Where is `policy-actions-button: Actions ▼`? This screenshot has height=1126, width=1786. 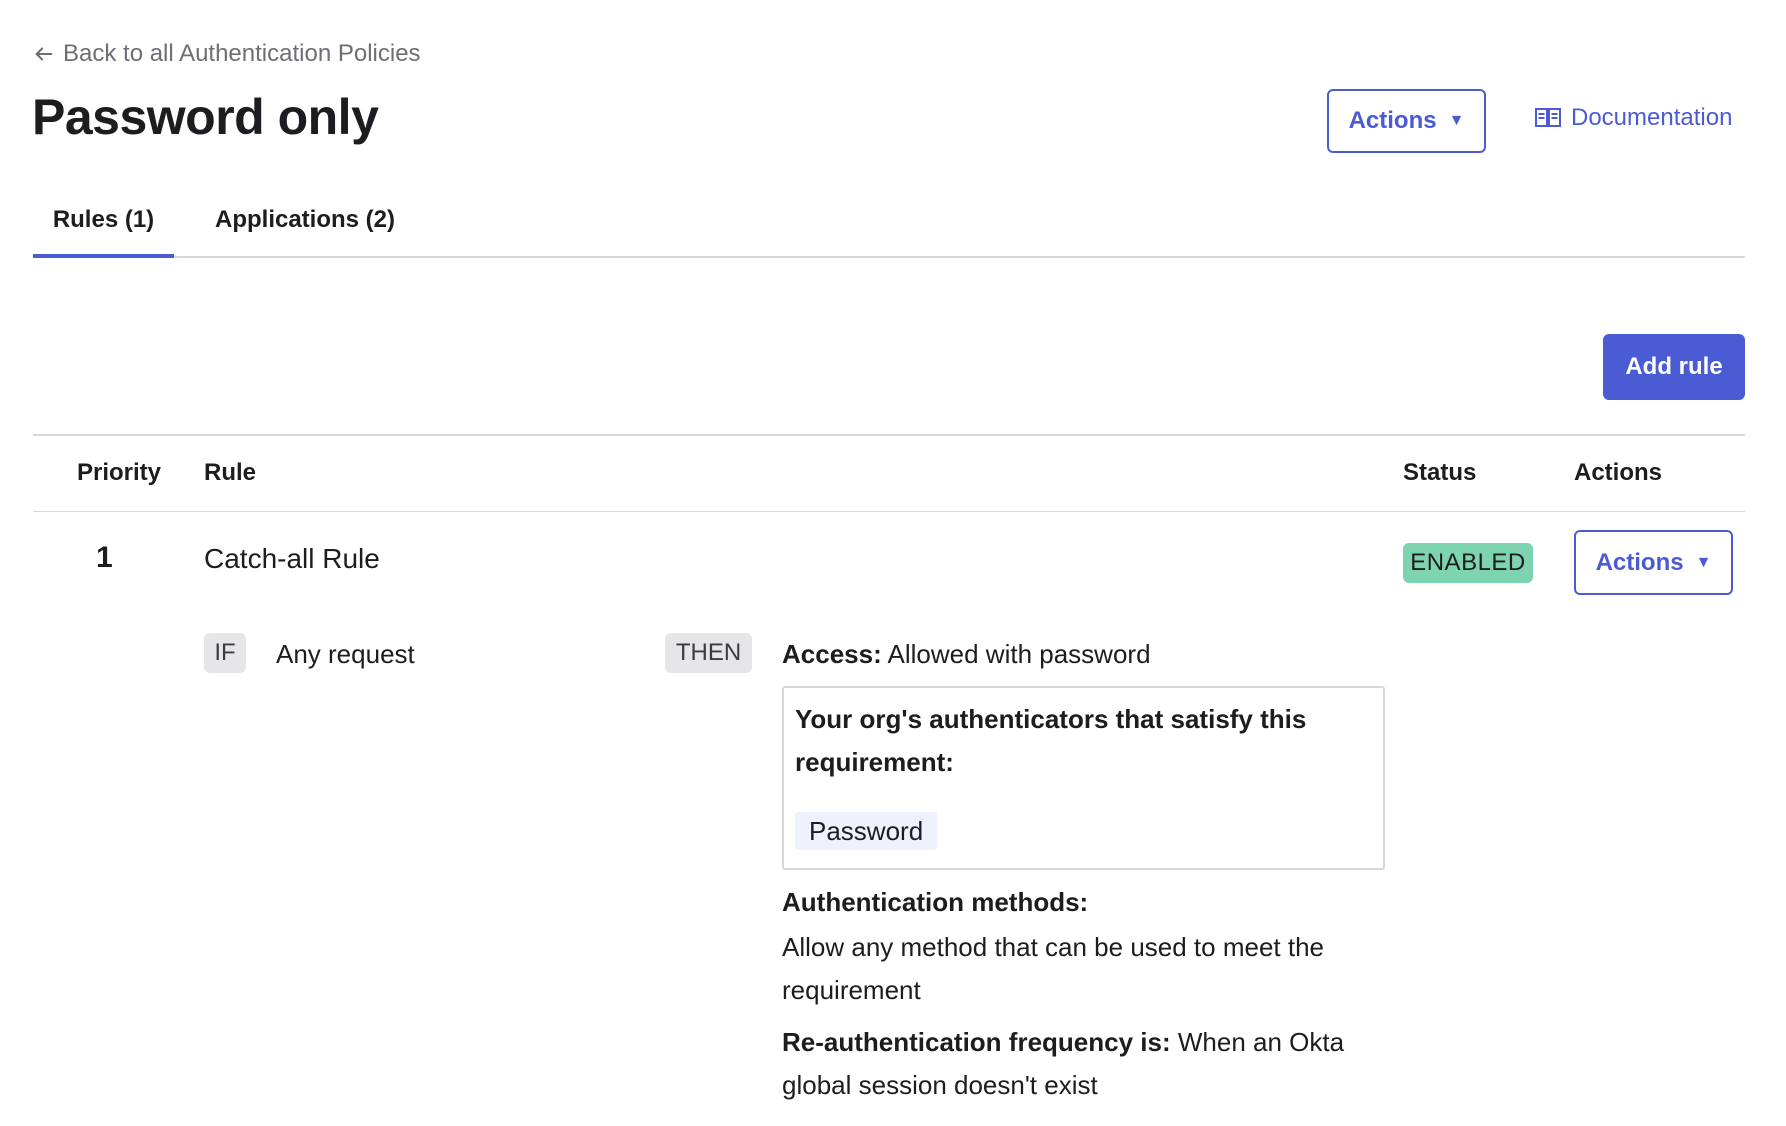
policy-actions-button: Actions ▼ is located at coordinates (1406, 121).